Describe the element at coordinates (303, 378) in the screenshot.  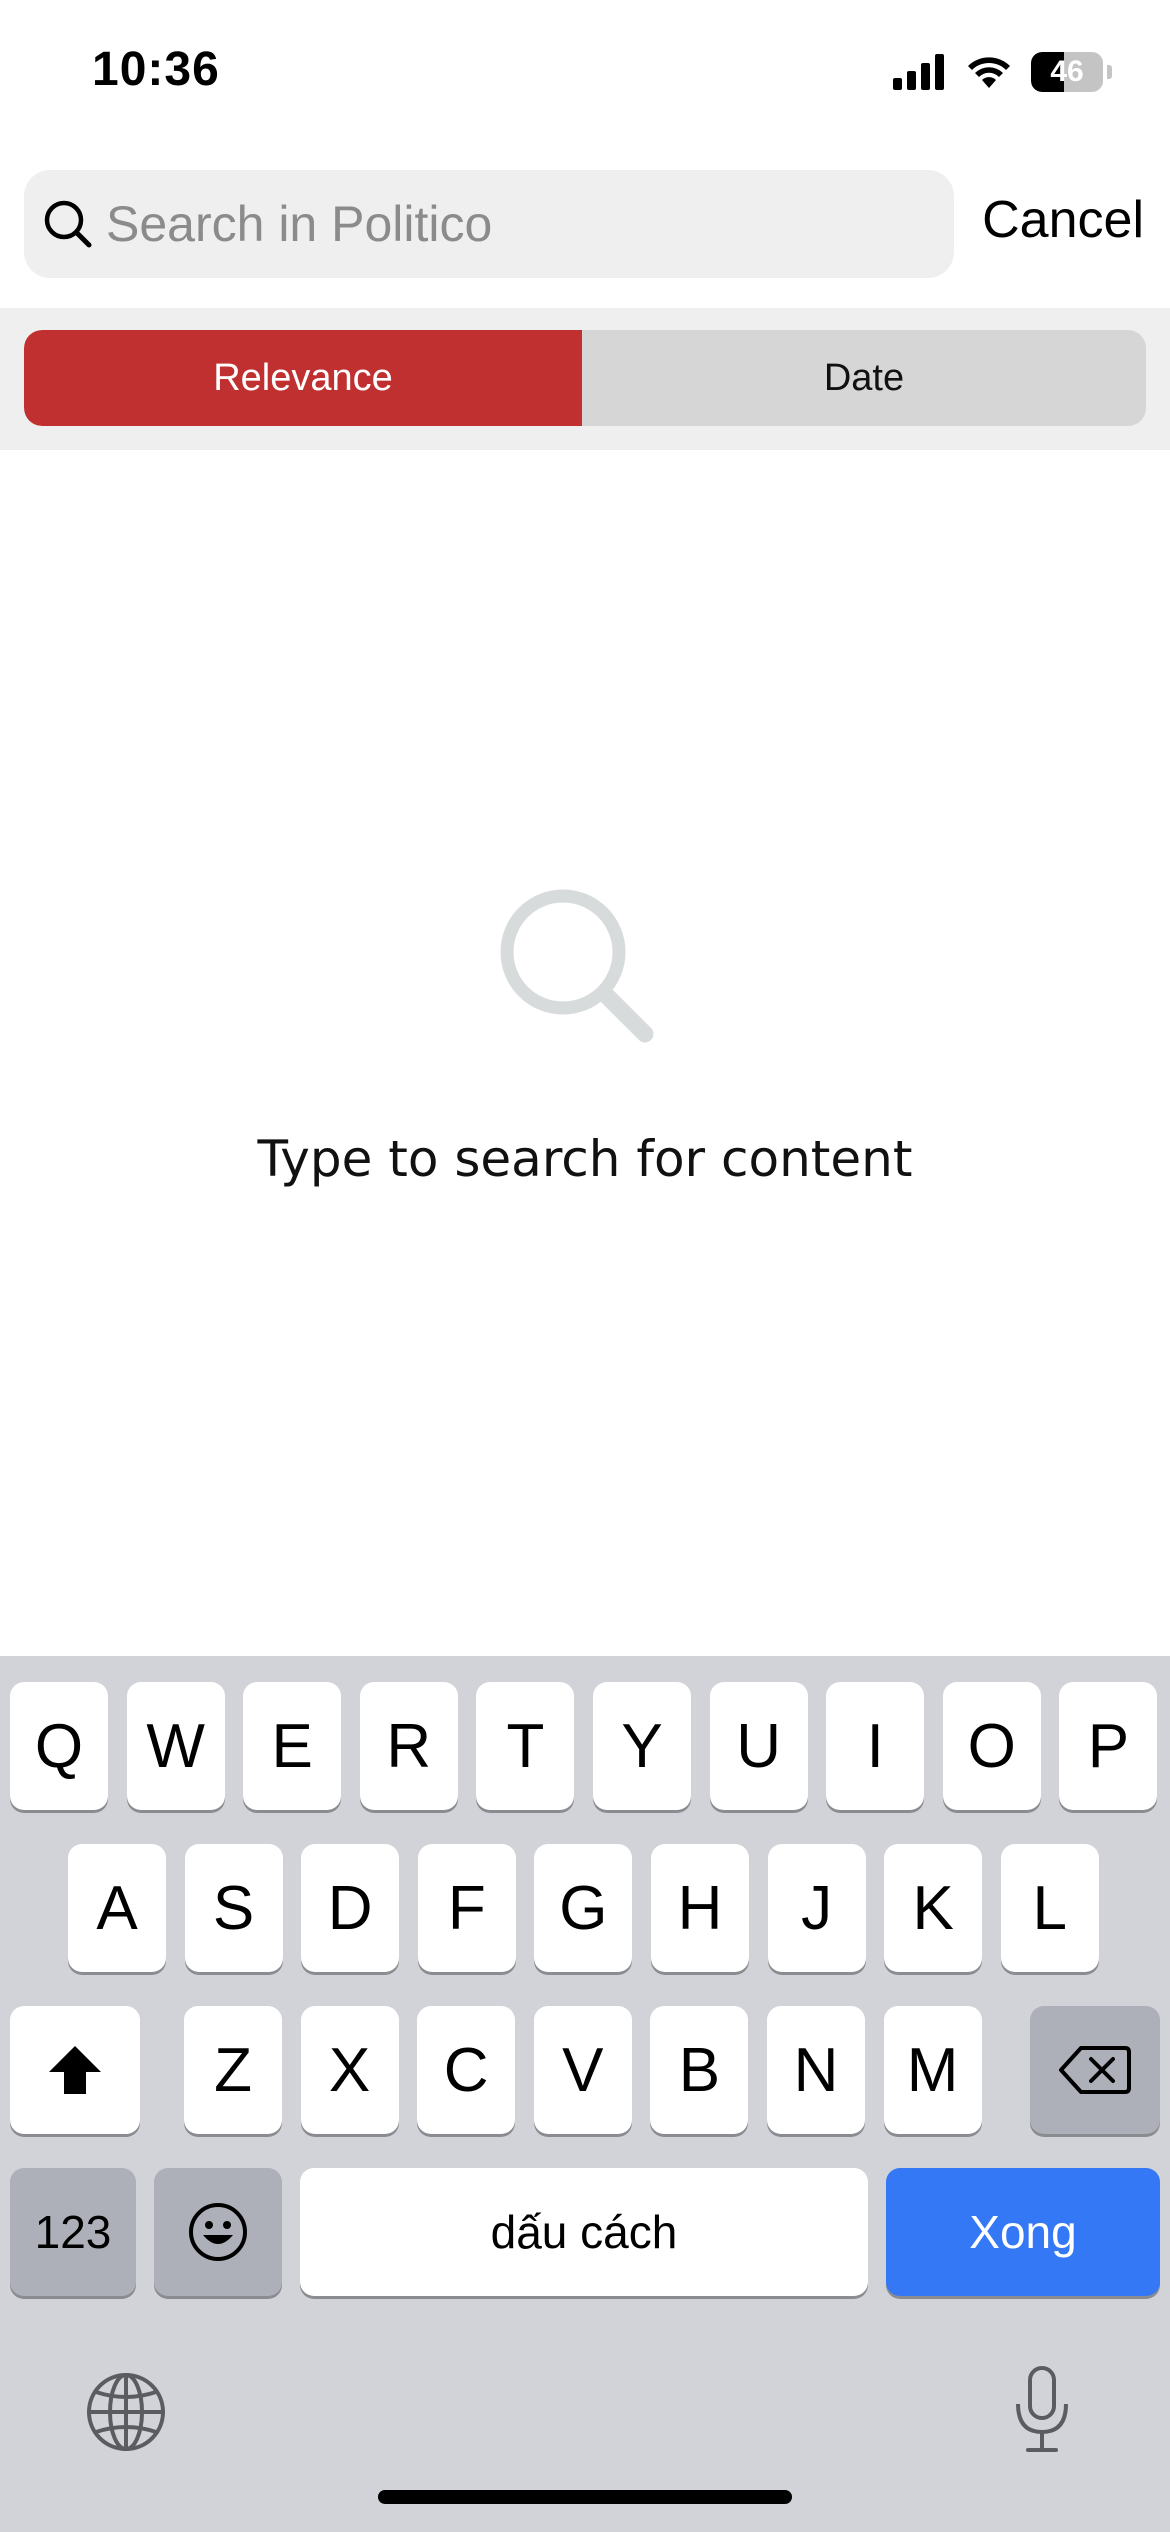
I see `sort-option-relevance: Relevance` at that location.